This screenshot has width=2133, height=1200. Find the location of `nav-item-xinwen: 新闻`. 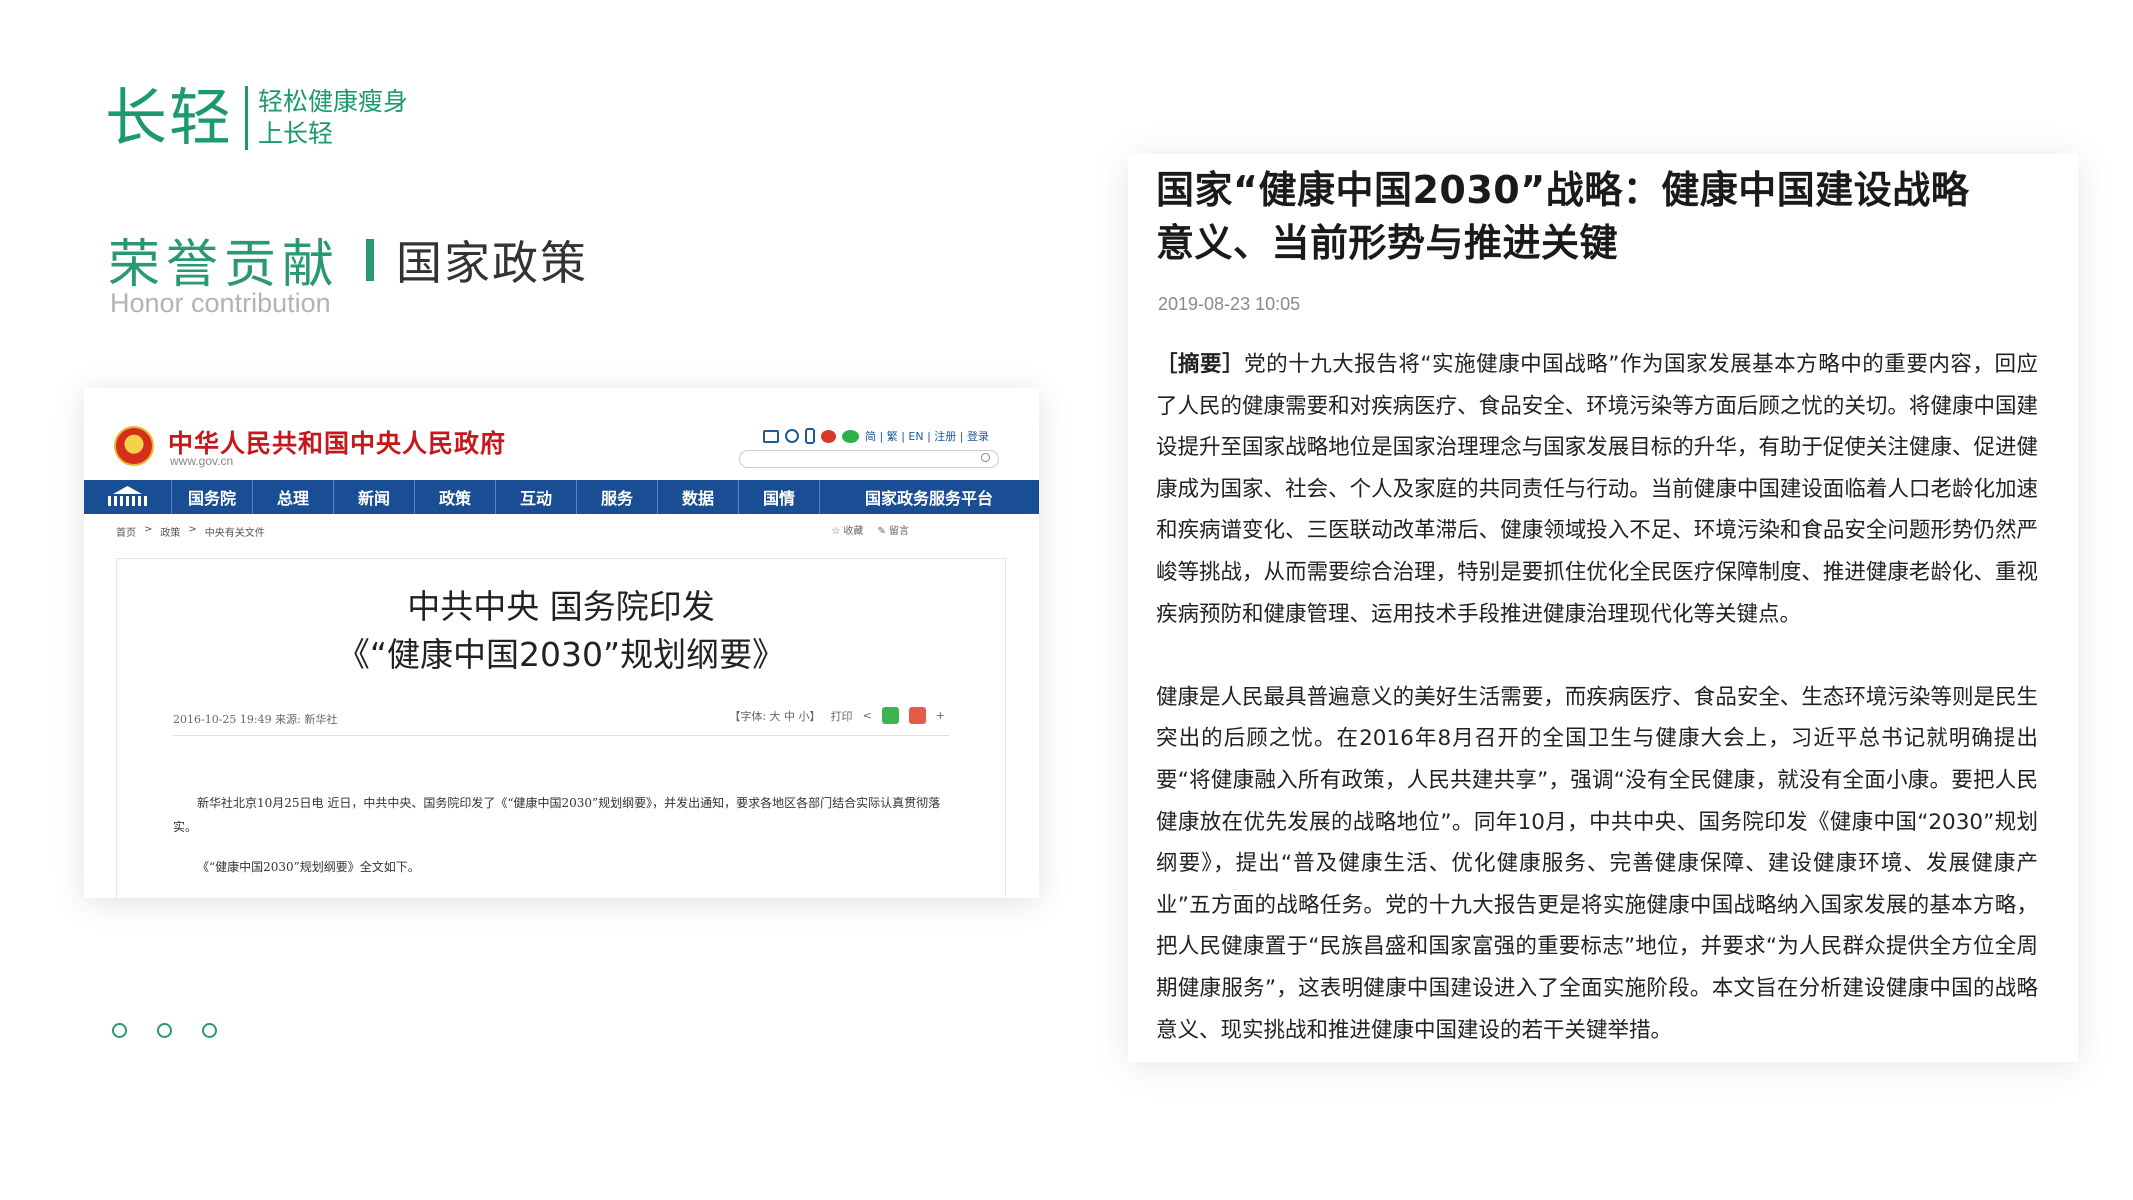

nav-item-xinwen: 新闻 is located at coordinates (374, 497).